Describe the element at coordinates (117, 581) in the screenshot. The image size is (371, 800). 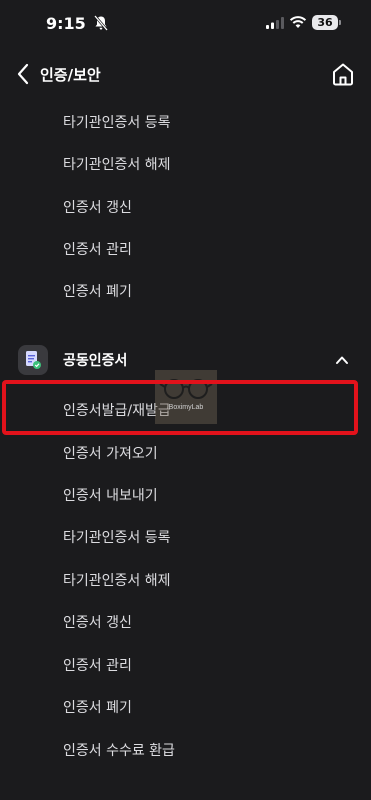
I see `menu-item-foreign-cert-release-2: 타기관인증서 해제` at that location.